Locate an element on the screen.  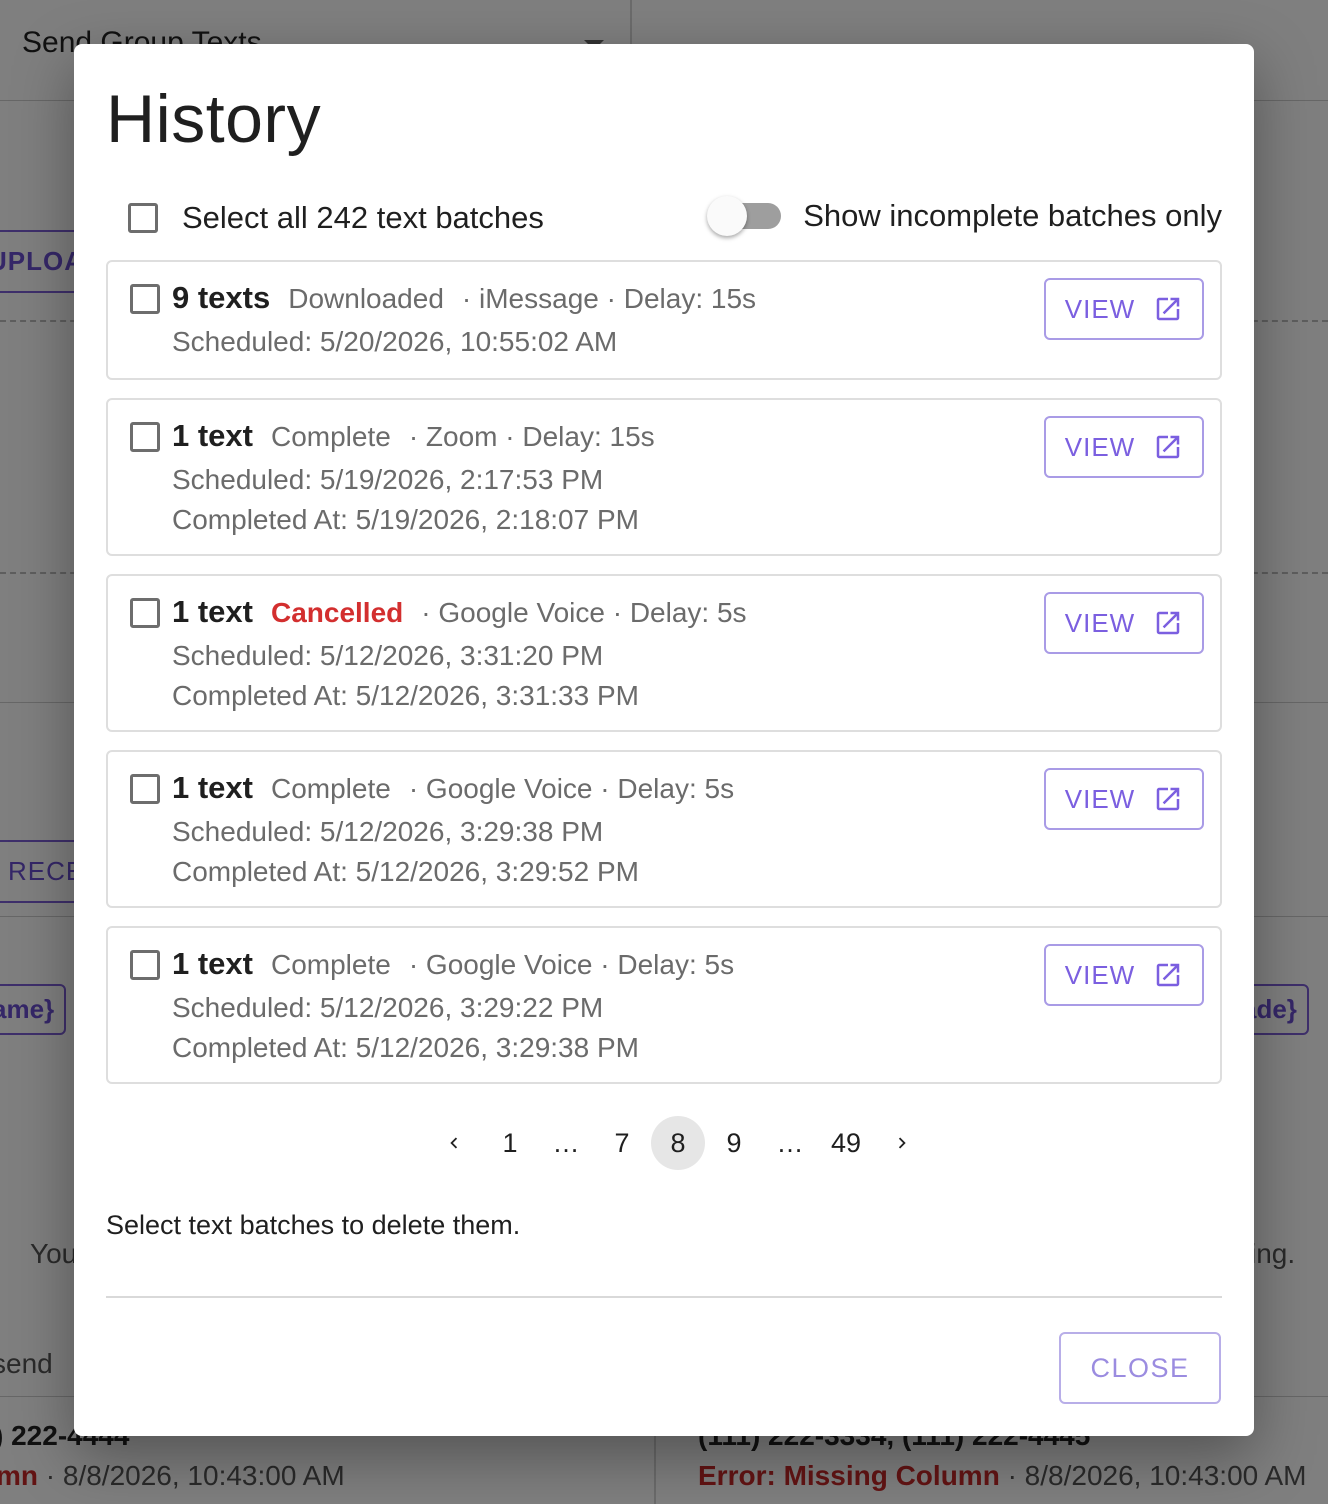
toggle-thumb is located at coordinates (727, 216).